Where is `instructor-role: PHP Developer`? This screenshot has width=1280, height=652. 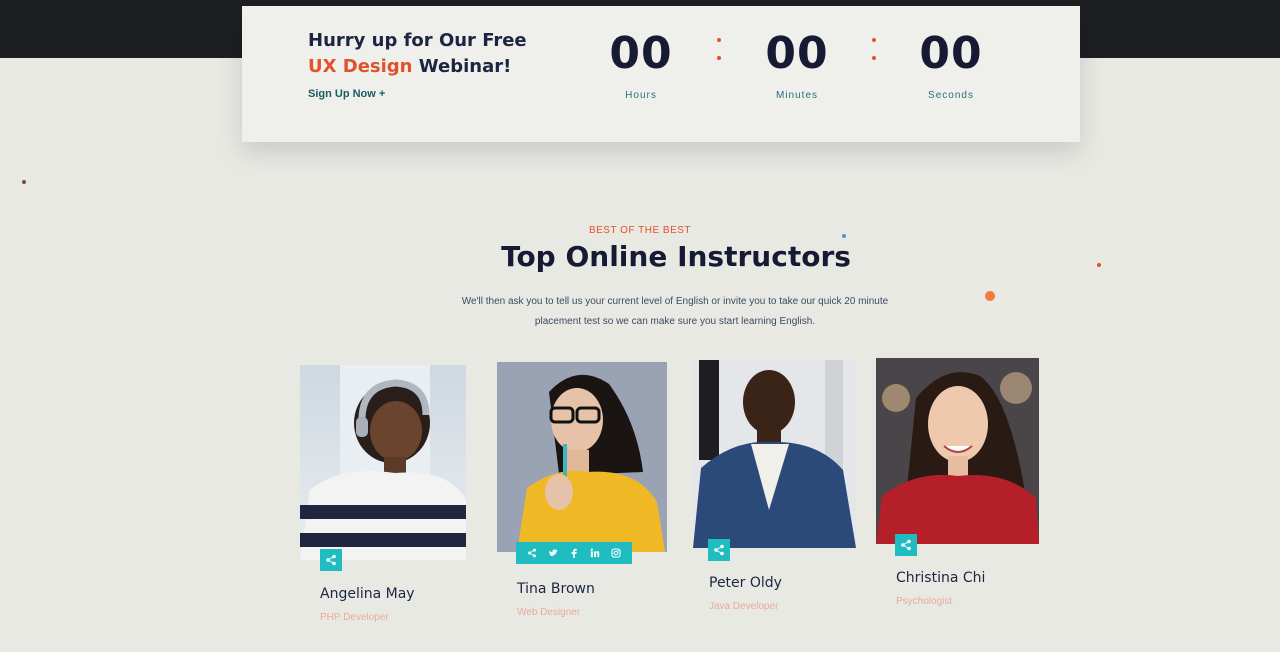
instructor-role: PHP Developer is located at coordinates (354, 617).